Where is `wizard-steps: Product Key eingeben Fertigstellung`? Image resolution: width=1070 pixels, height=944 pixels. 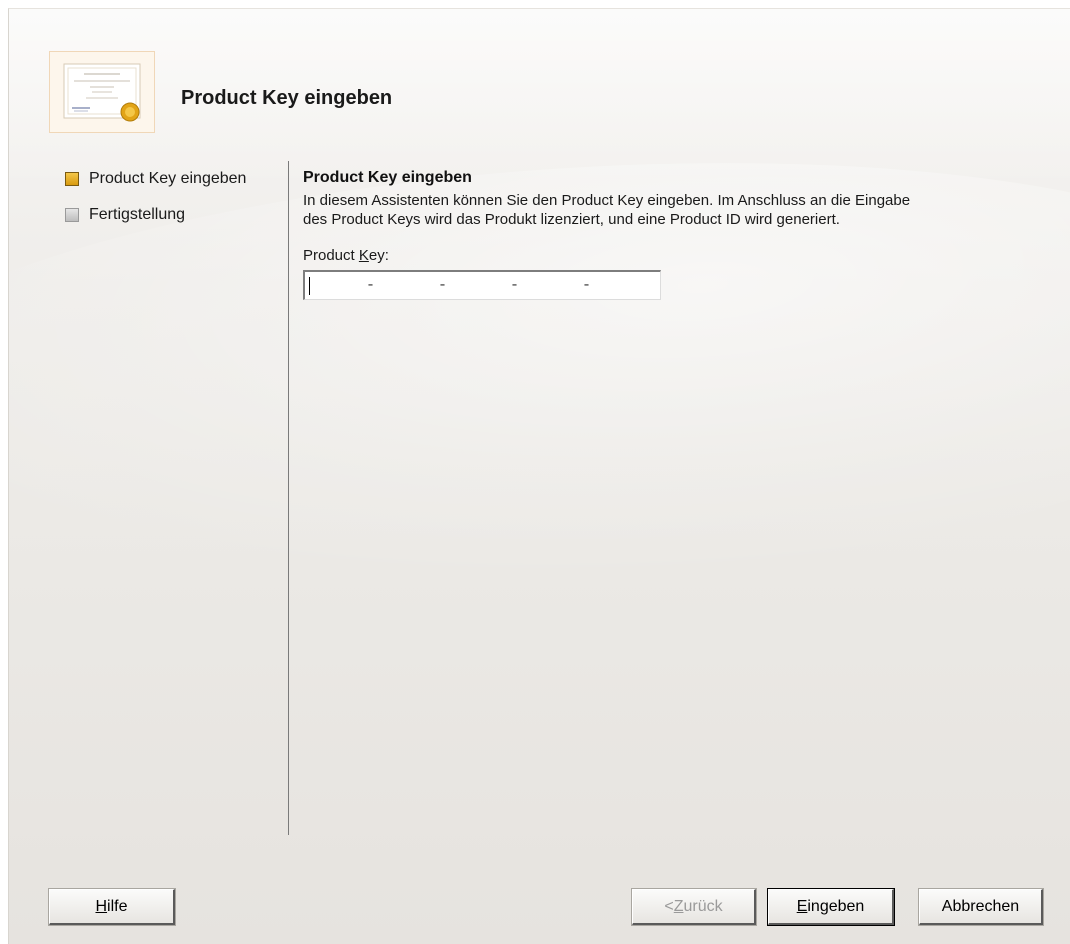
wizard-steps: Product Key eingeben Fertigstellung is located at coordinates (155, 203).